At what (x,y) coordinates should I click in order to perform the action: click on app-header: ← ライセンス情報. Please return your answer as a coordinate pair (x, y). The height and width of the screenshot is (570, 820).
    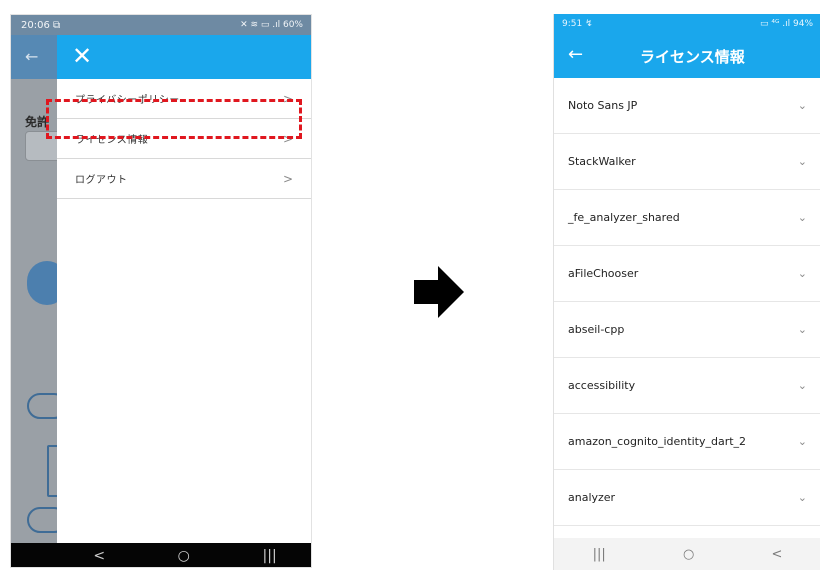
    Looking at the image, I should click on (687, 56).